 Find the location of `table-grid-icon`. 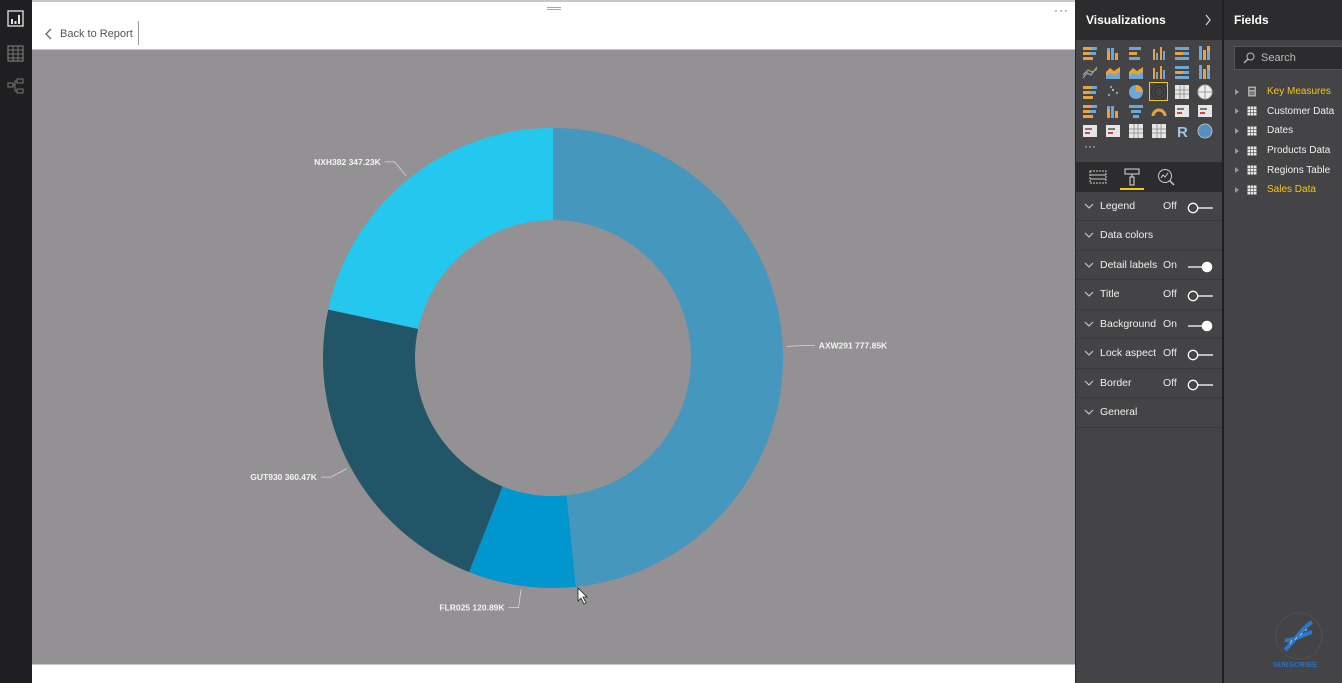

table-grid-icon is located at coordinates (15, 53).